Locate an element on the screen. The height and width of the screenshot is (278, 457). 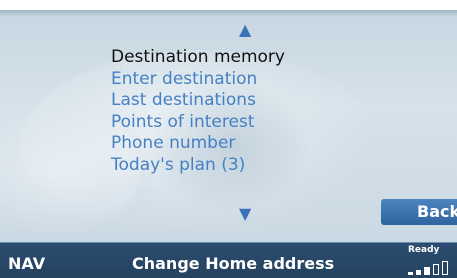
menu-item-last-destinations: Last destinations is located at coordinates (198, 101).